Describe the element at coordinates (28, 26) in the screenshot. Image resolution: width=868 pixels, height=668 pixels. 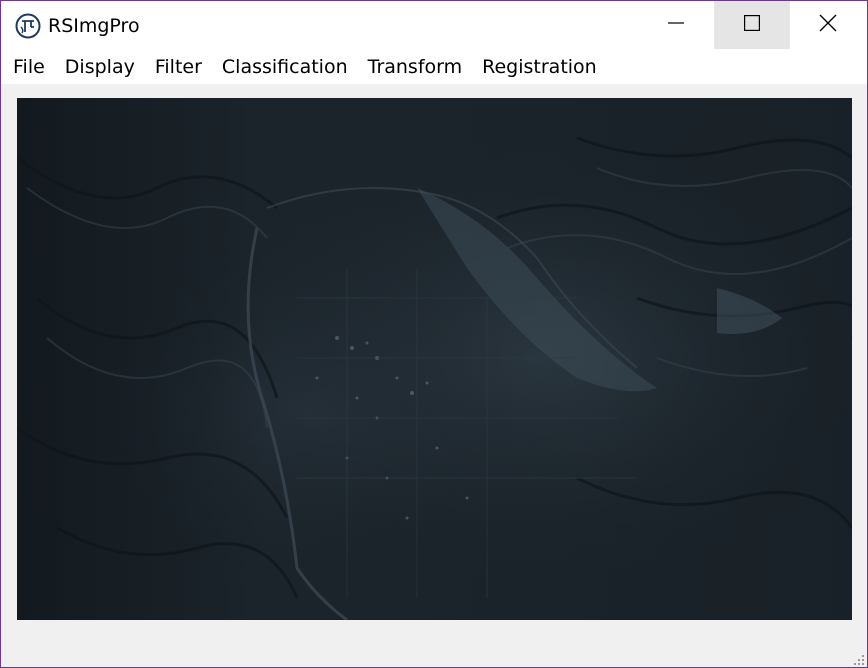
I see `app-logo-icon` at that location.